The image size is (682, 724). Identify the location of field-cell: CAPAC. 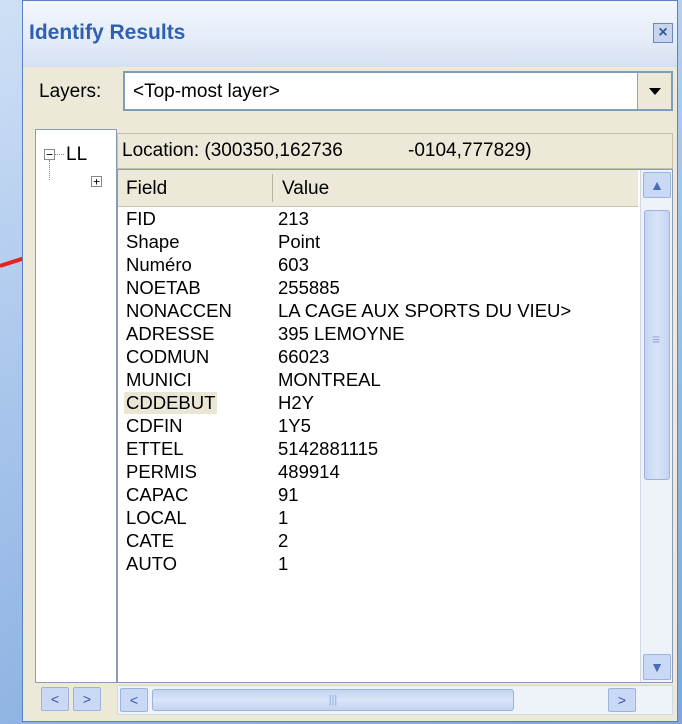
(157, 494).